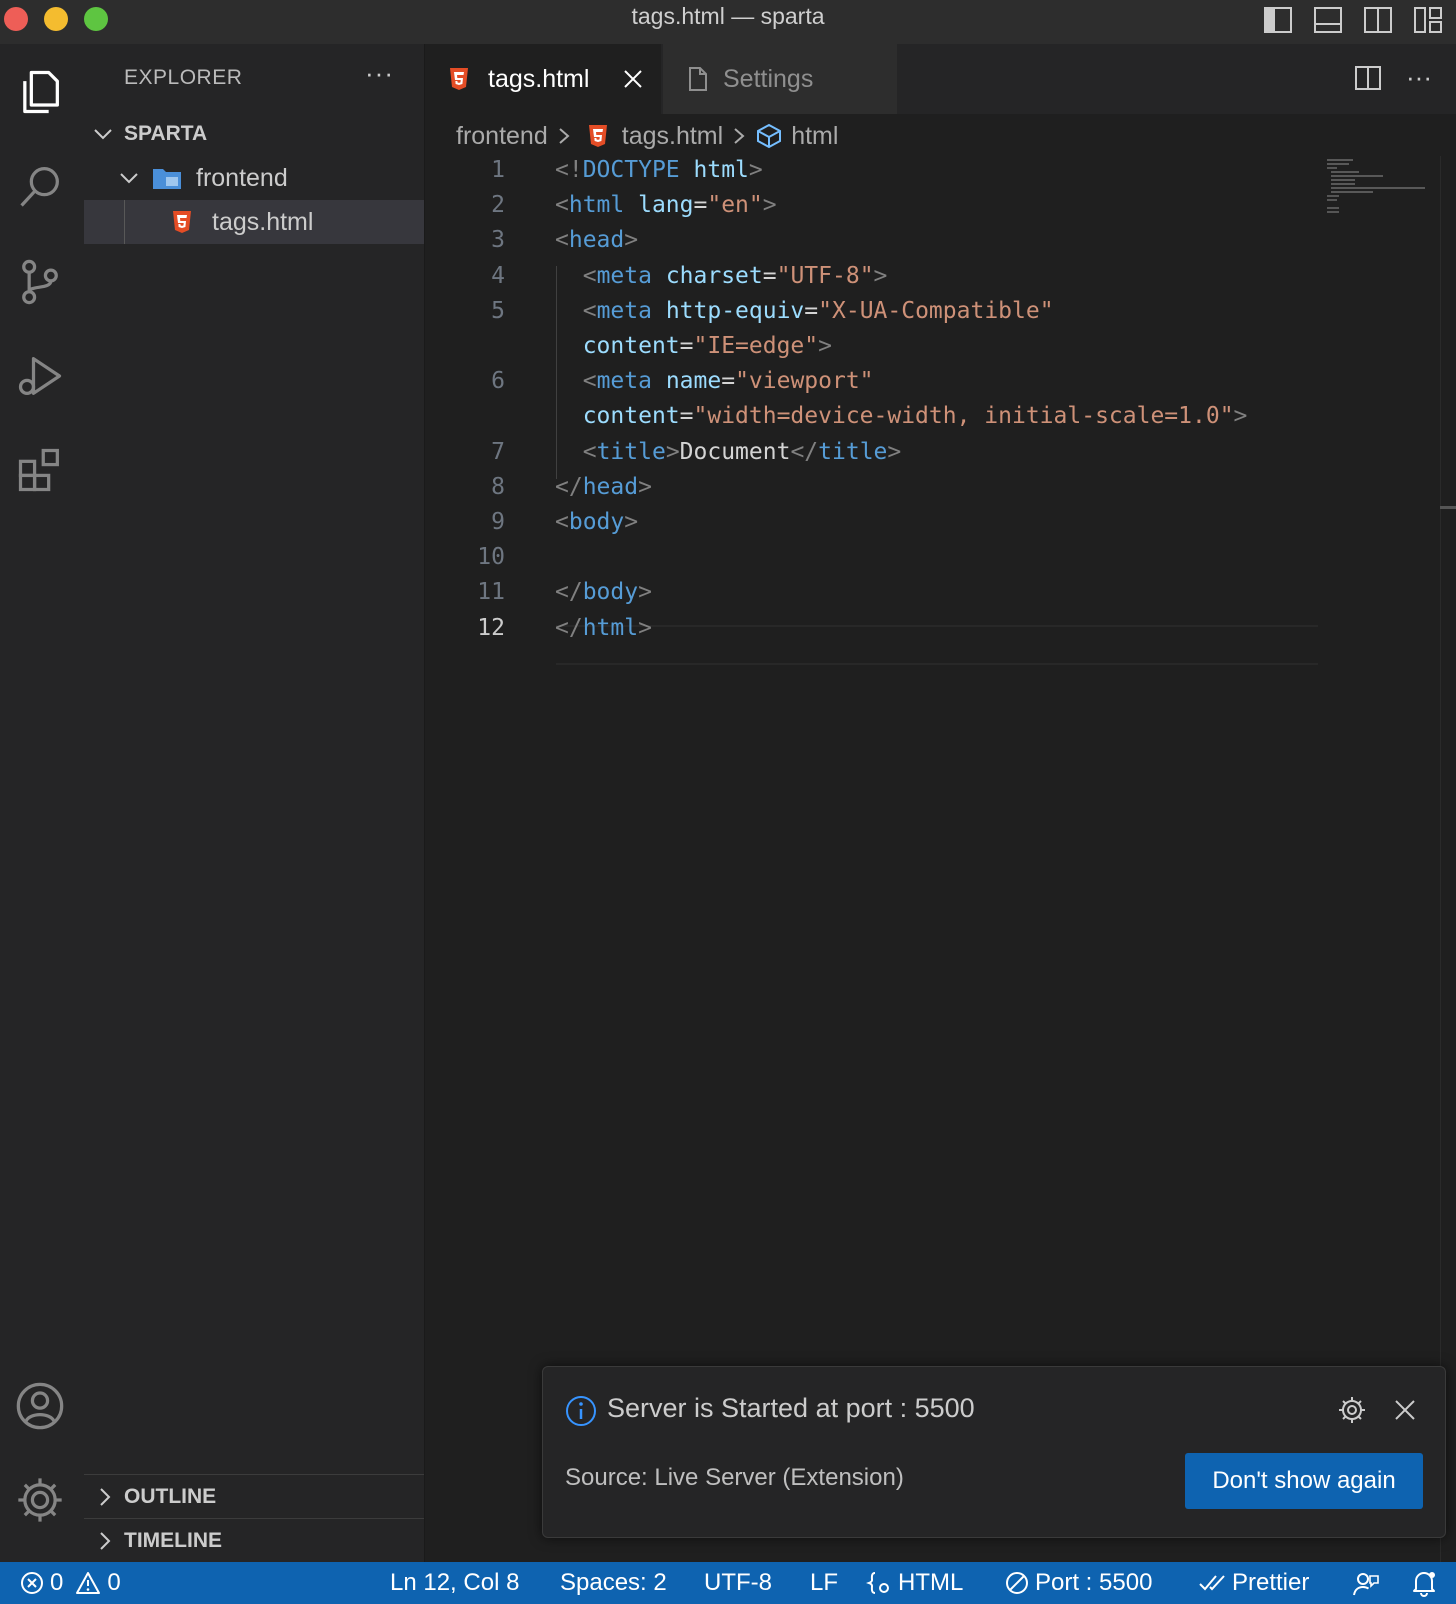 Image resolution: width=1456 pixels, height=1604 pixels. Describe the element at coordinates (603, 592) in the screenshot. I see `code-text: </body>` at that location.